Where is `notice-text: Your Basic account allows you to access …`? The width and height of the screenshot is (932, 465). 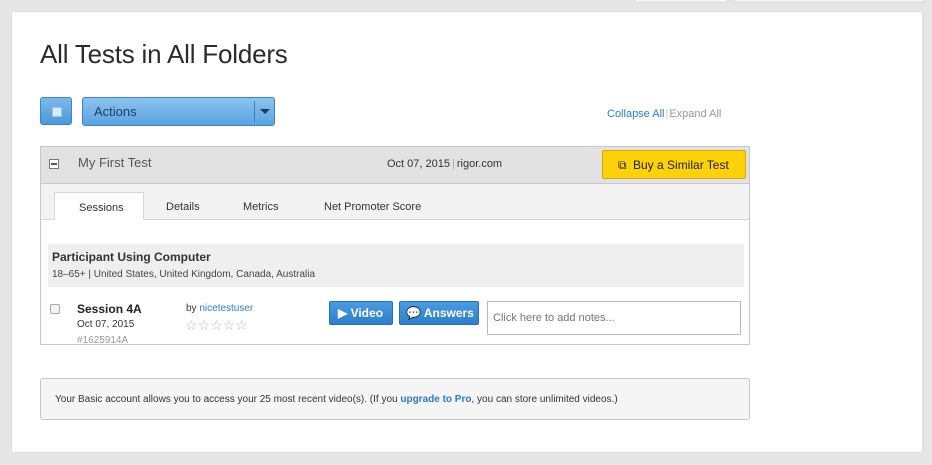 notice-text: Your Basic account allows you to access … is located at coordinates (336, 399).